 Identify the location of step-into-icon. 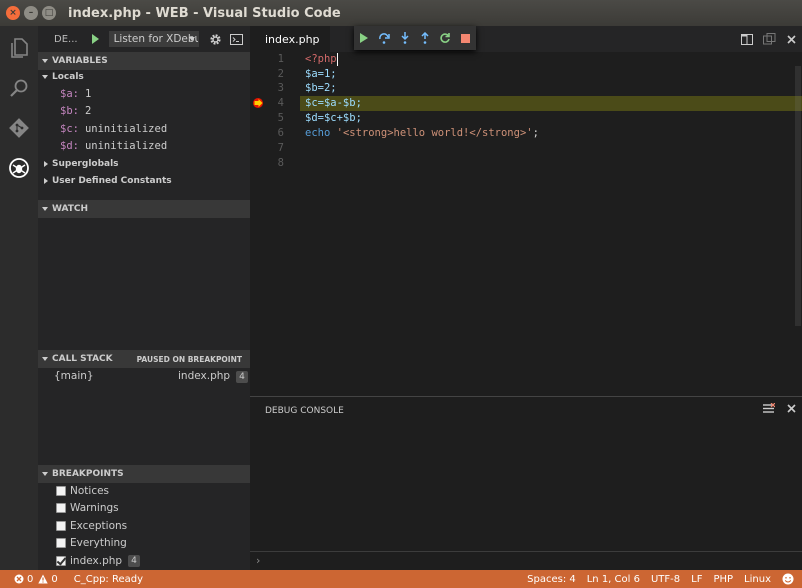
(405, 38).